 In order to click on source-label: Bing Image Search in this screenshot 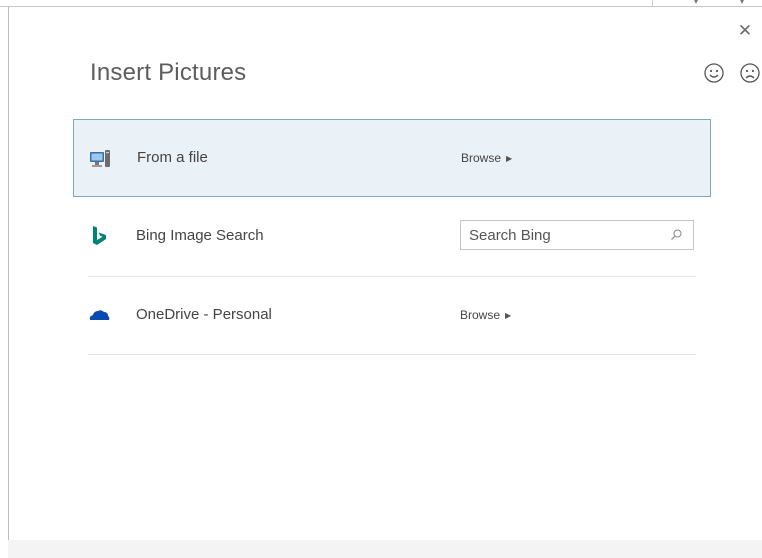, I will do `click(200, 235)`.